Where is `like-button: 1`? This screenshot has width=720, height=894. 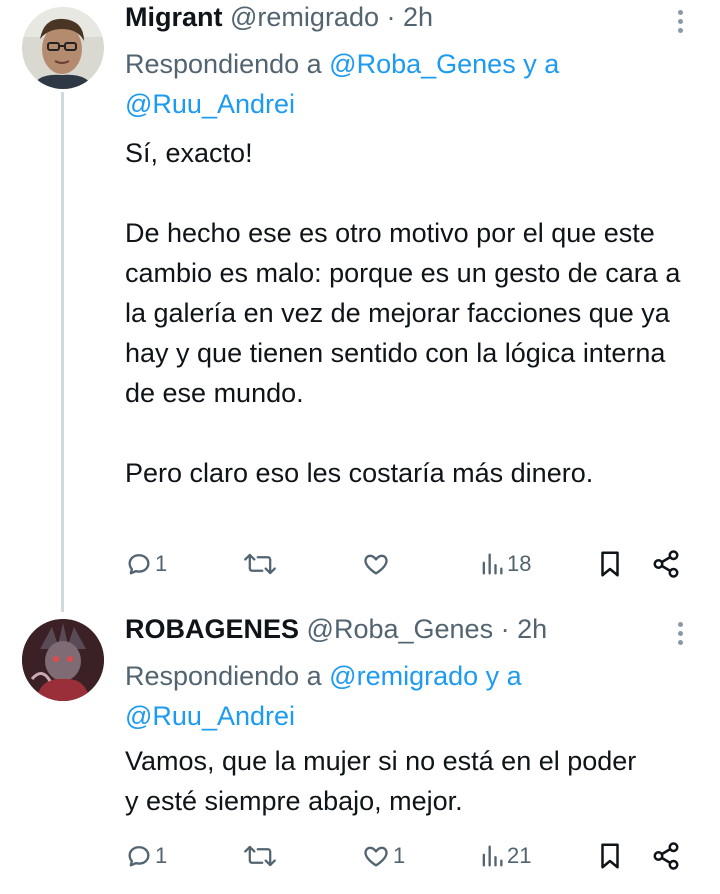
like-button: 1 is located at coordinates (383, 856).